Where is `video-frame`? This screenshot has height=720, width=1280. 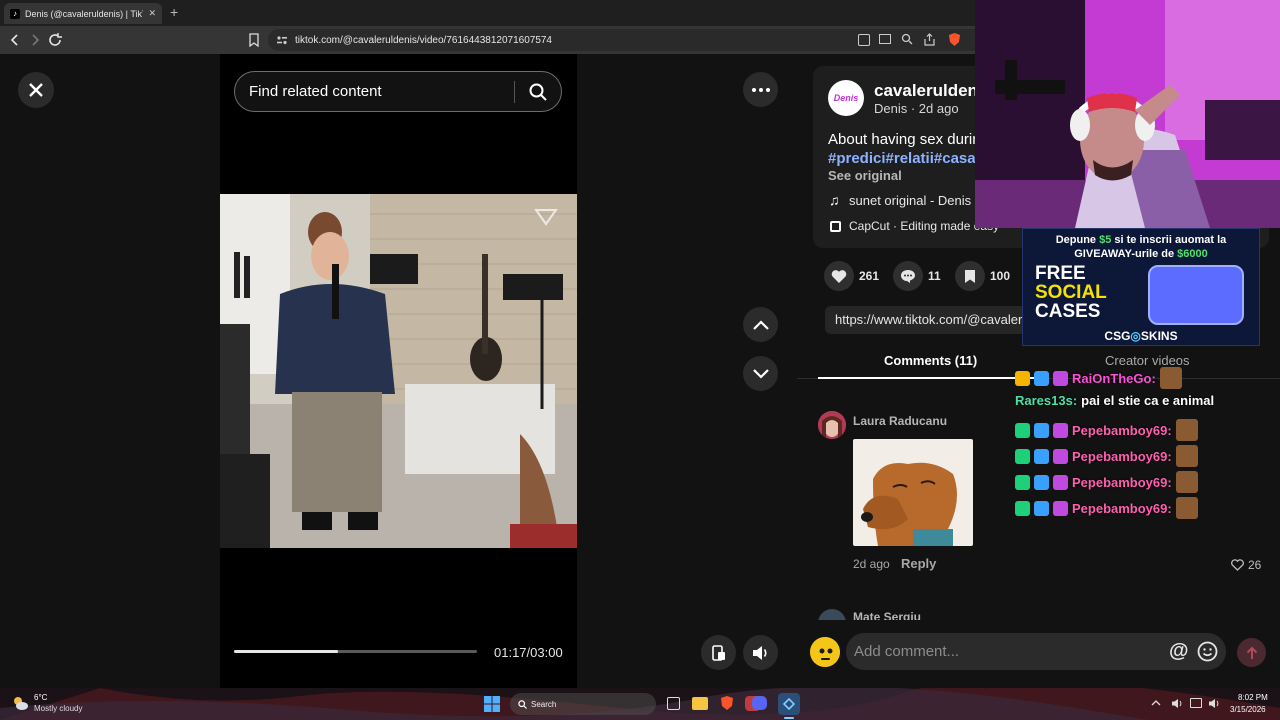 video-frame is located at coordinates (398, 371).